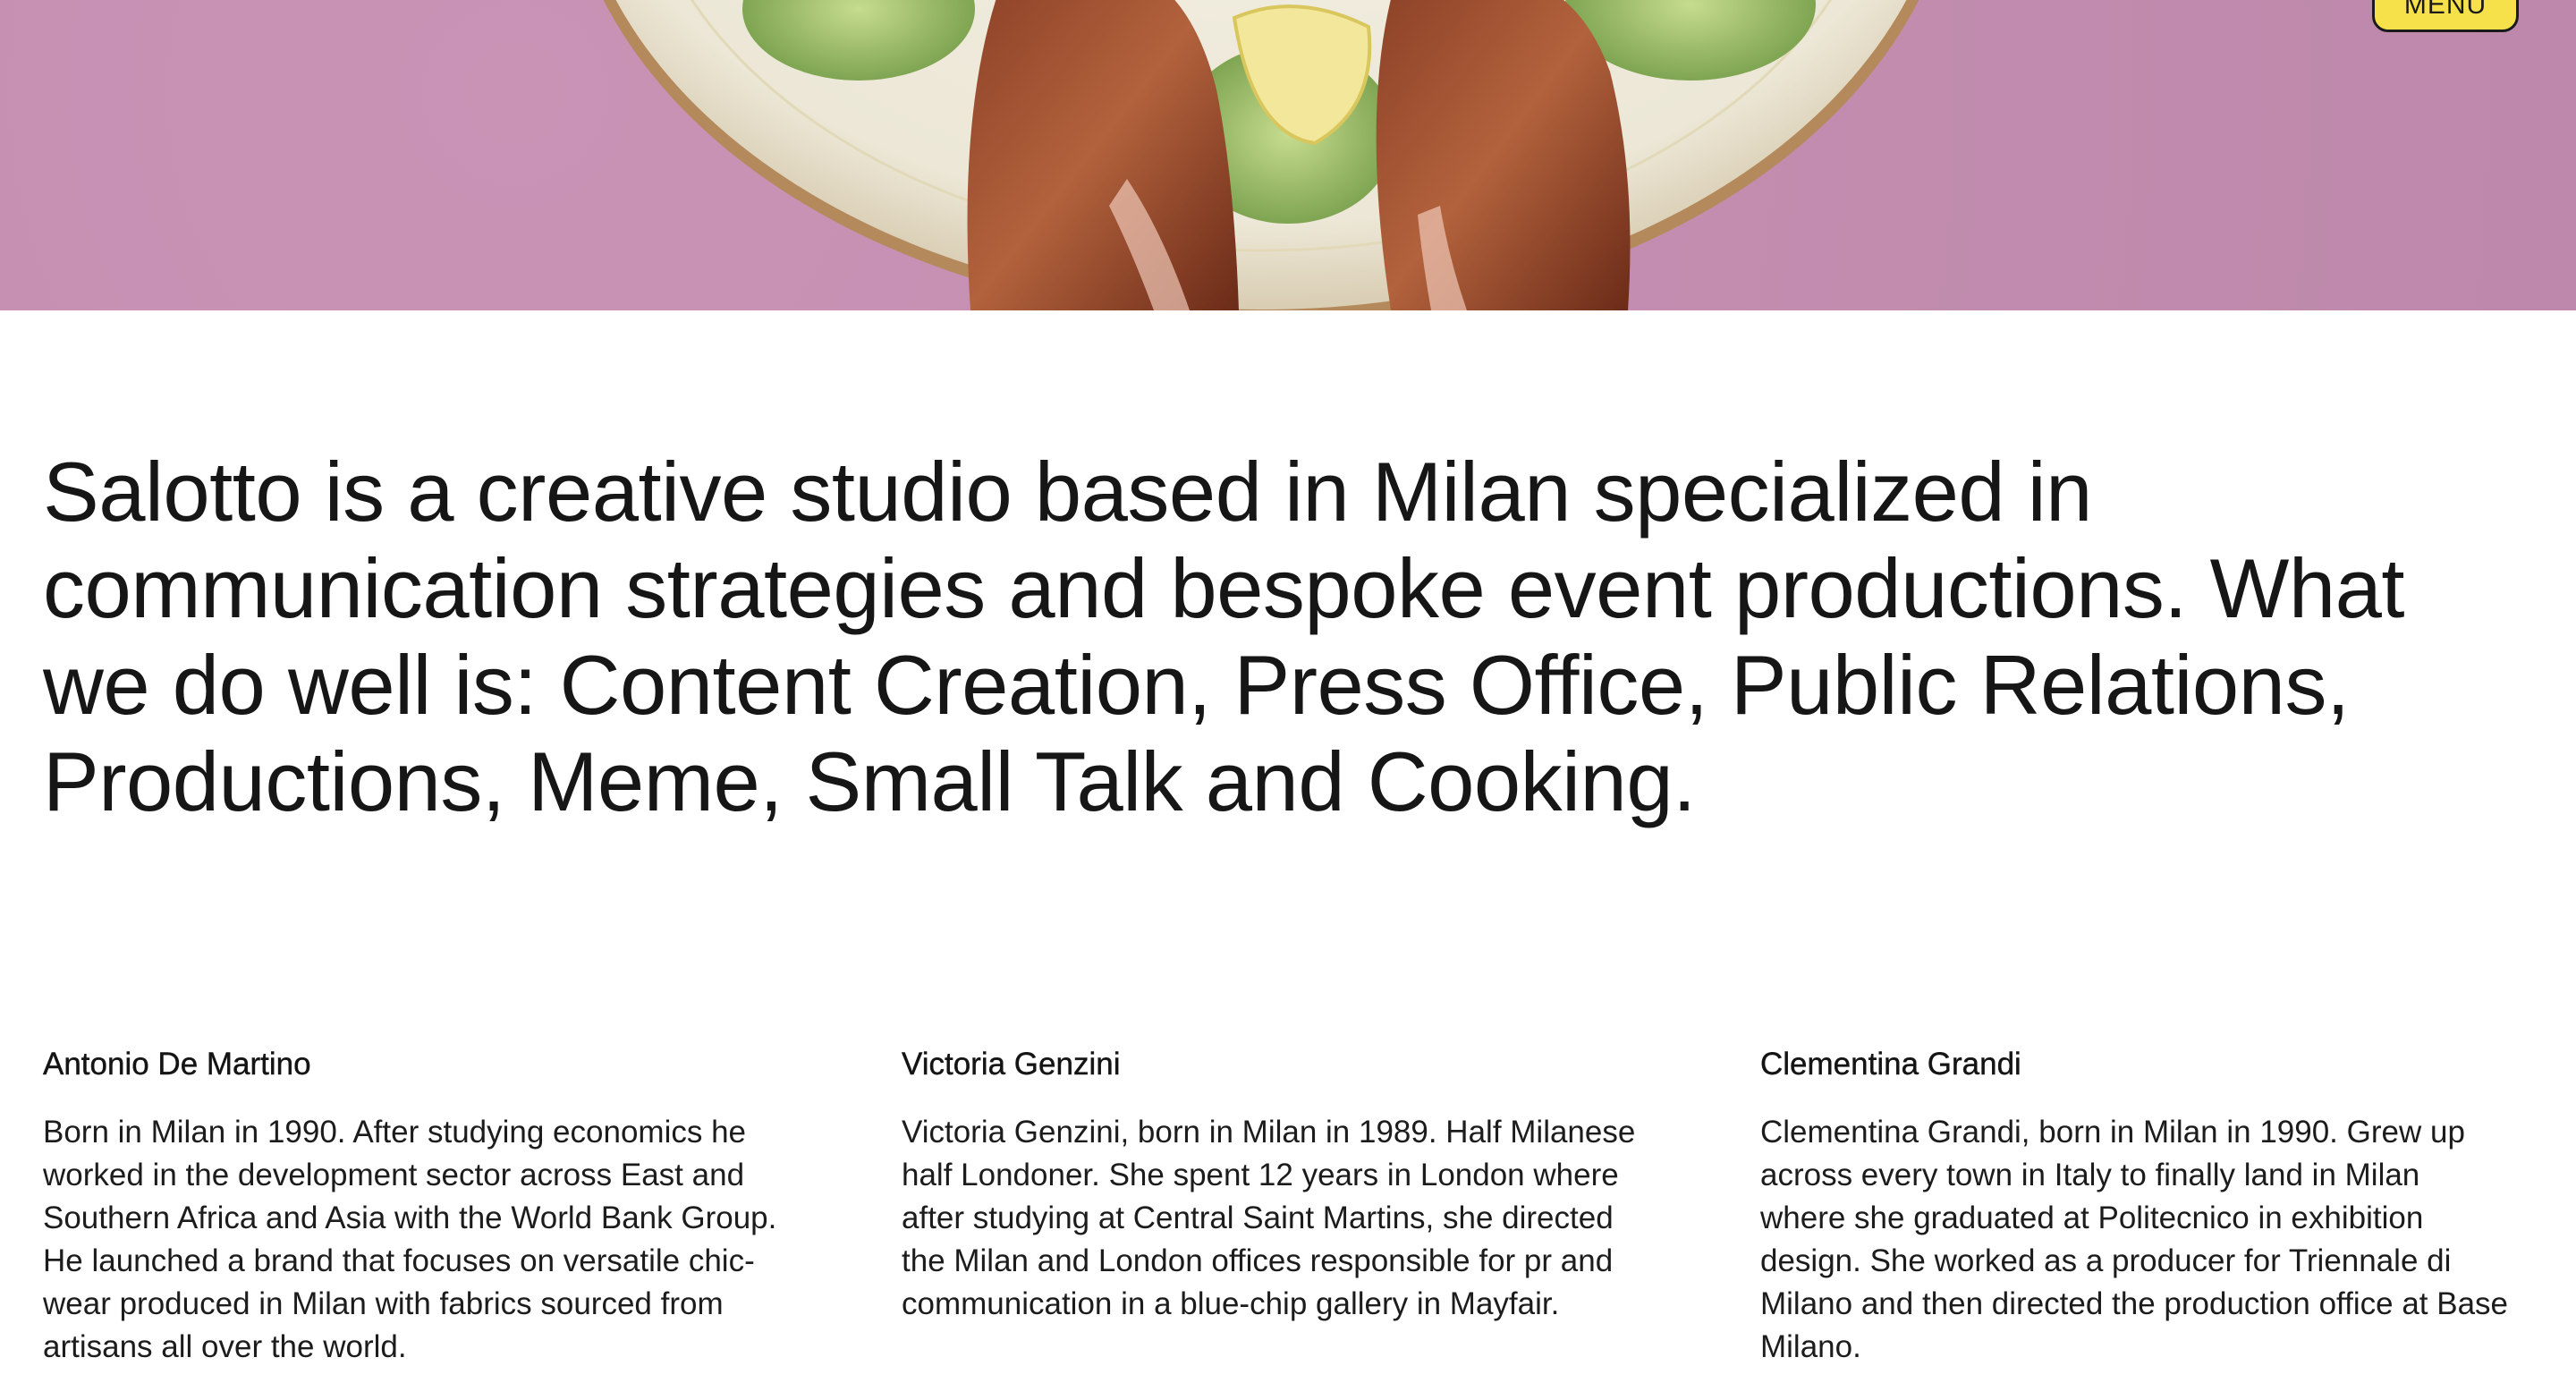 The image size is (2576, 1383). What do you see at coordinates (1261, 155) in the screenshot?
I see `hero-plate-illustration` at bounding box center [1261, 155].